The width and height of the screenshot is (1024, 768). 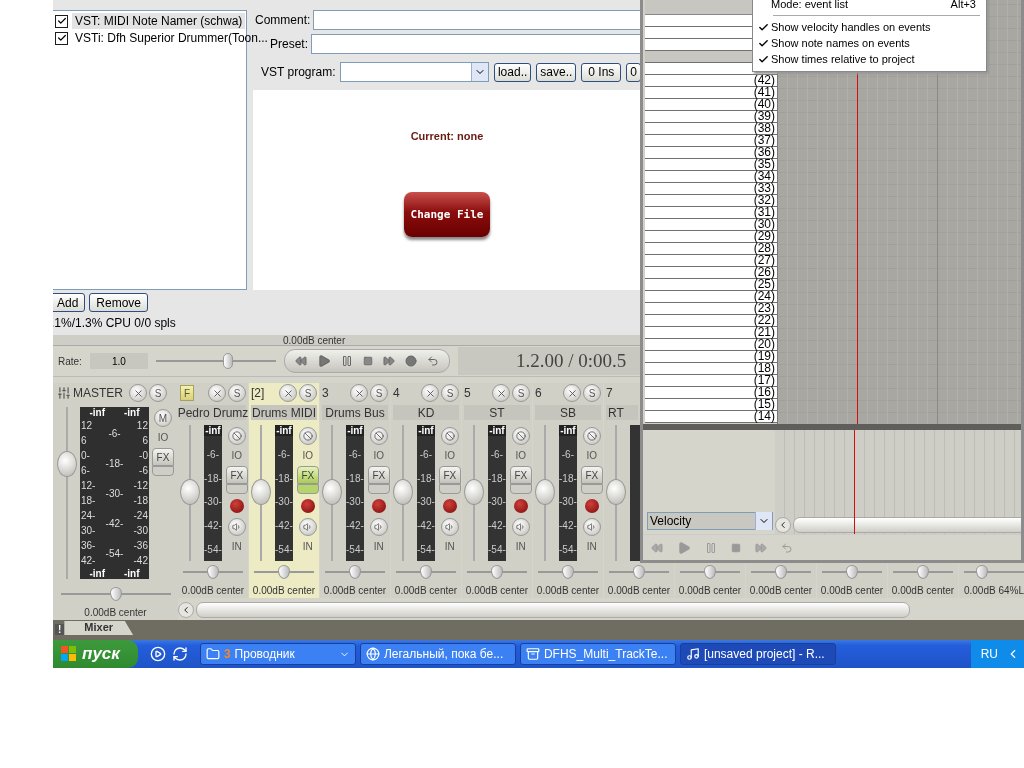 I want to click on language-indicator: RU, so click(x=989, y=654).